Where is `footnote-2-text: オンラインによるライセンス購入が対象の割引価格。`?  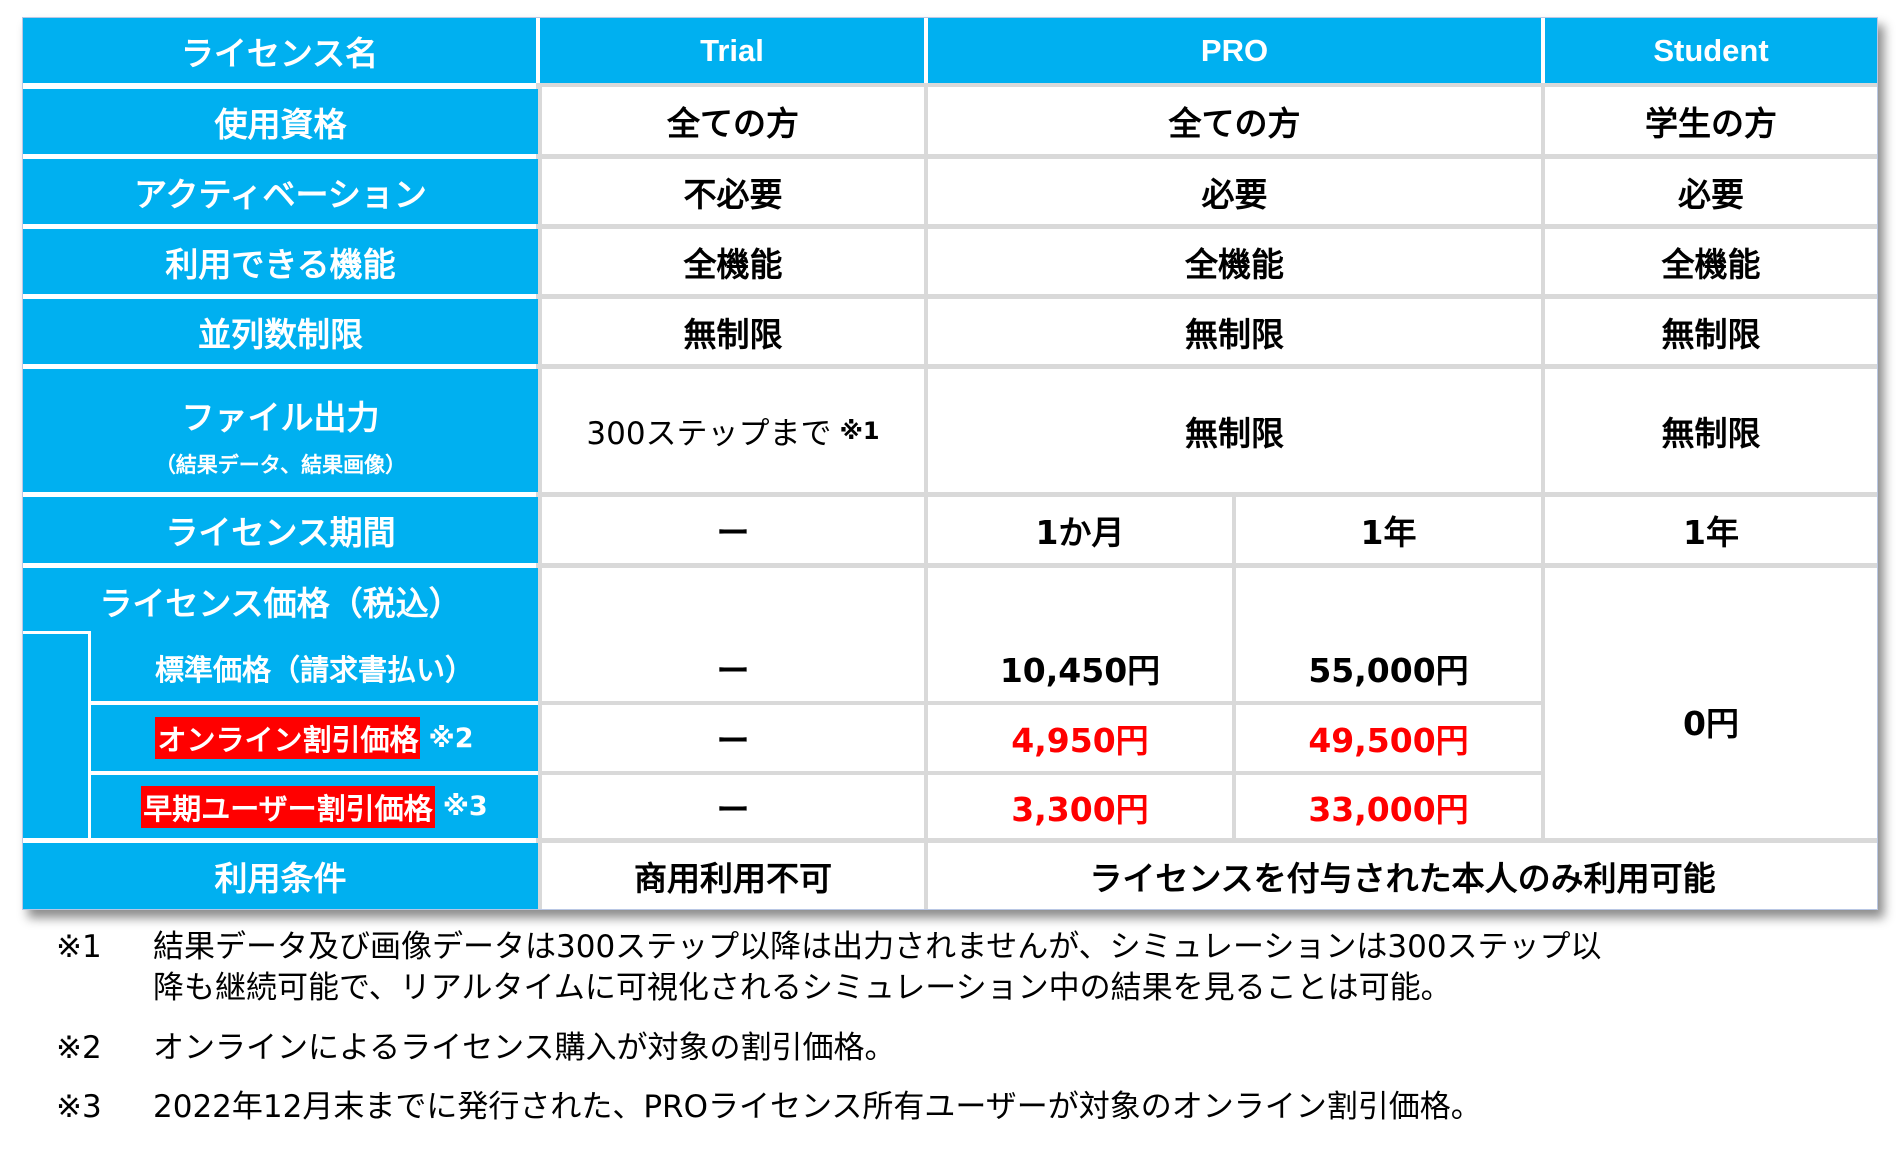
footnote-2-text: オンラインによるライセンス購入が対象の割引価格。 is located at coordinates (524, 1048).